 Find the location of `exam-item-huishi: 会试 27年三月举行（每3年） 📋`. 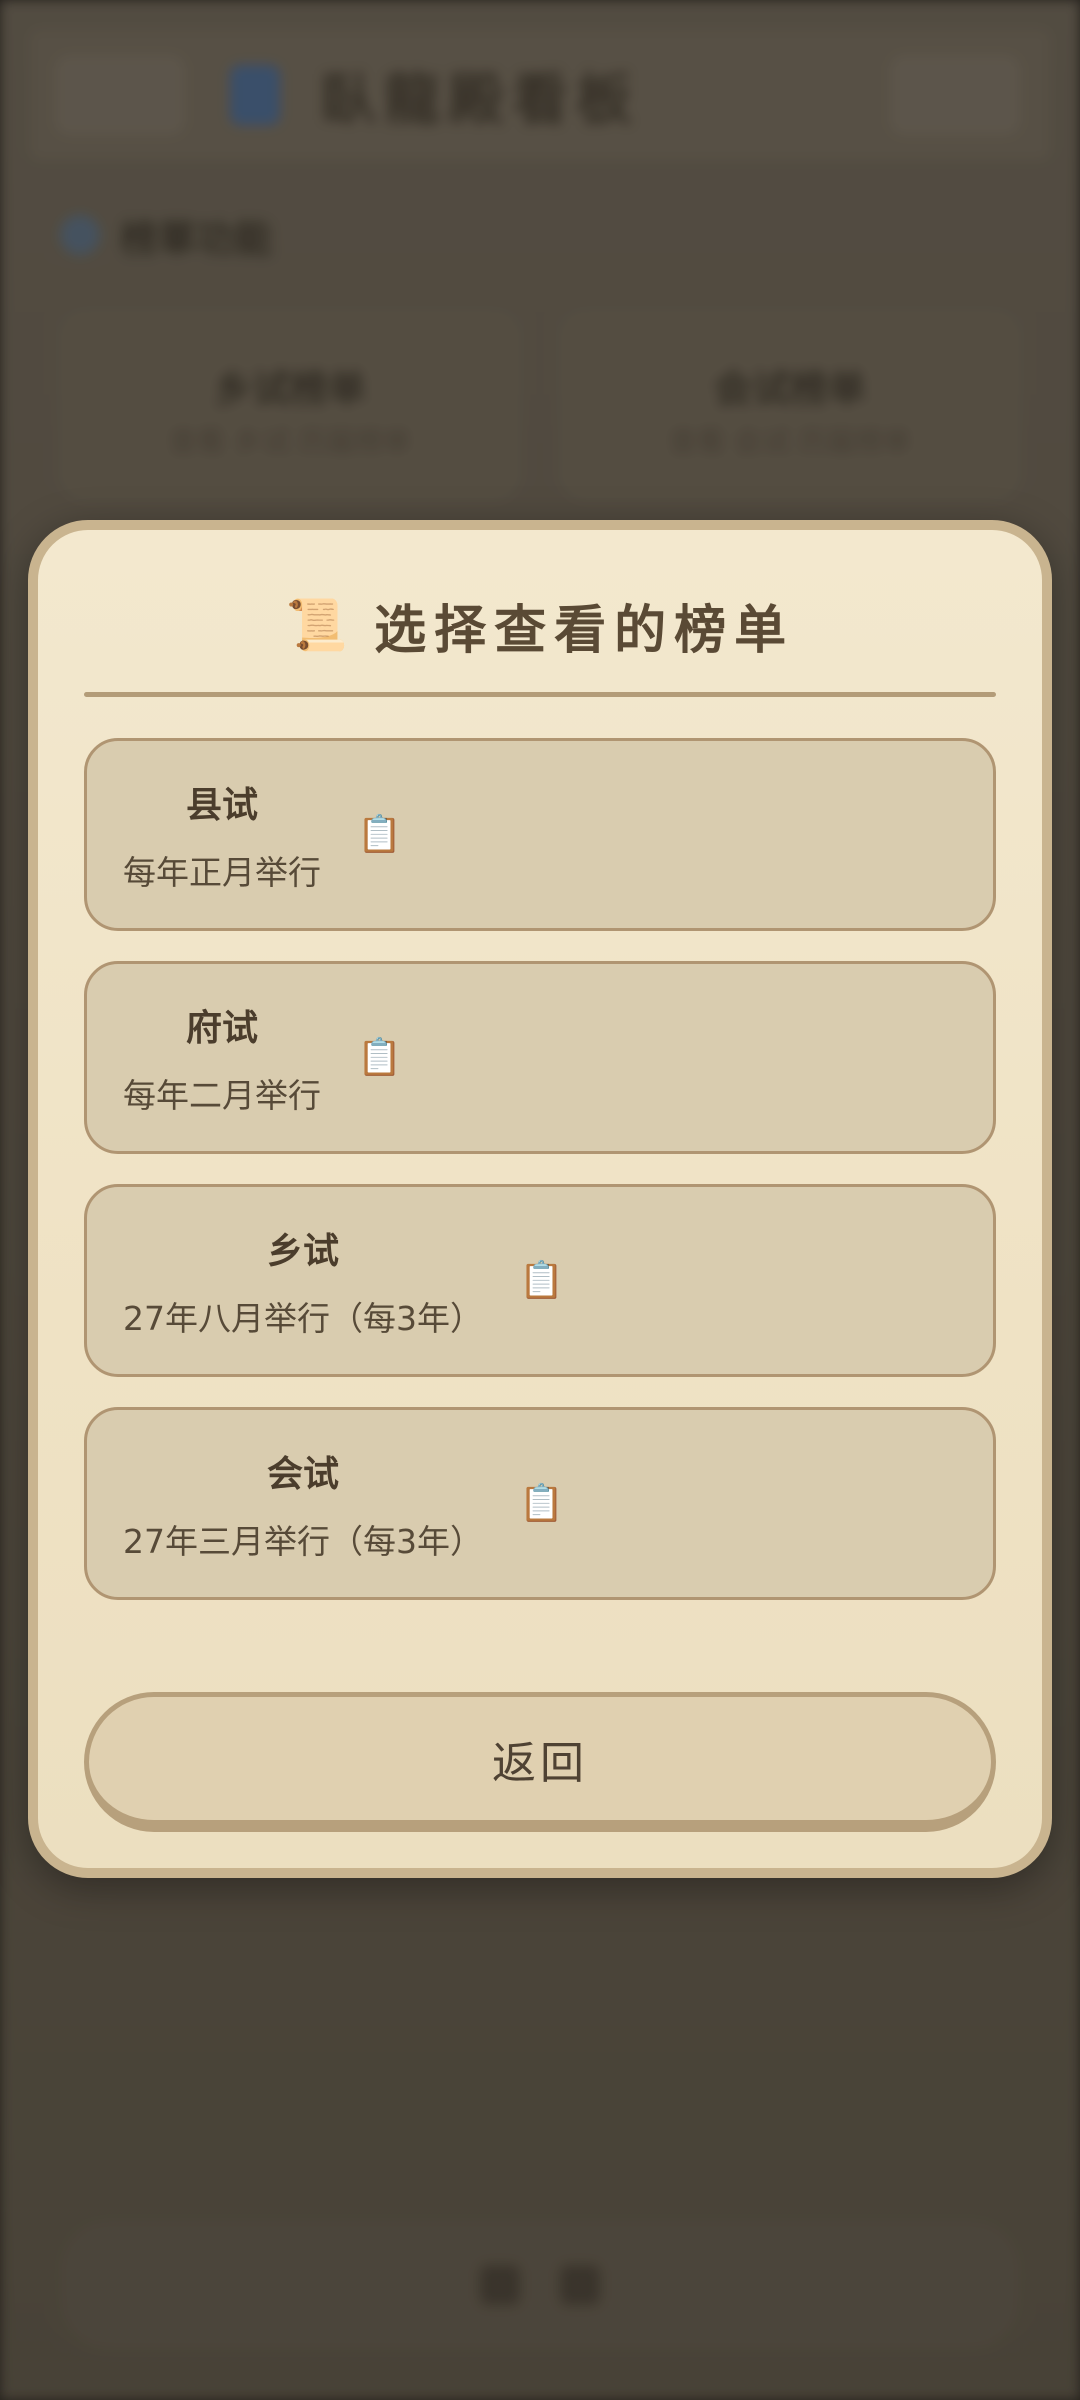

exam-item-huishi: 会试 27年三月举行（每3年） 📋 is located at coordinates (540, 1503).